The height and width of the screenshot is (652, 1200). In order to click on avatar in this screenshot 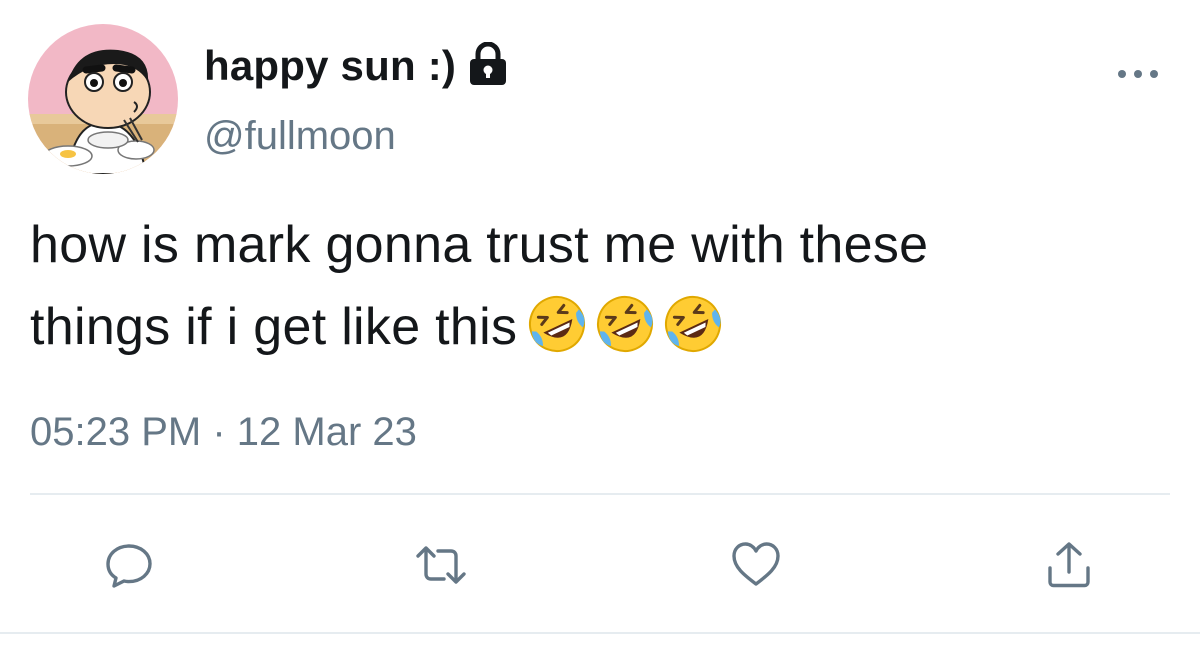, I will do `click(103, 99)`.